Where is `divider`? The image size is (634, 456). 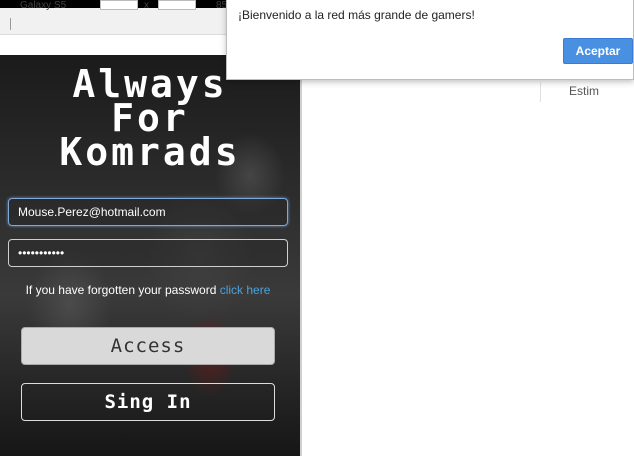
divider is located at coordinates (10, 24).